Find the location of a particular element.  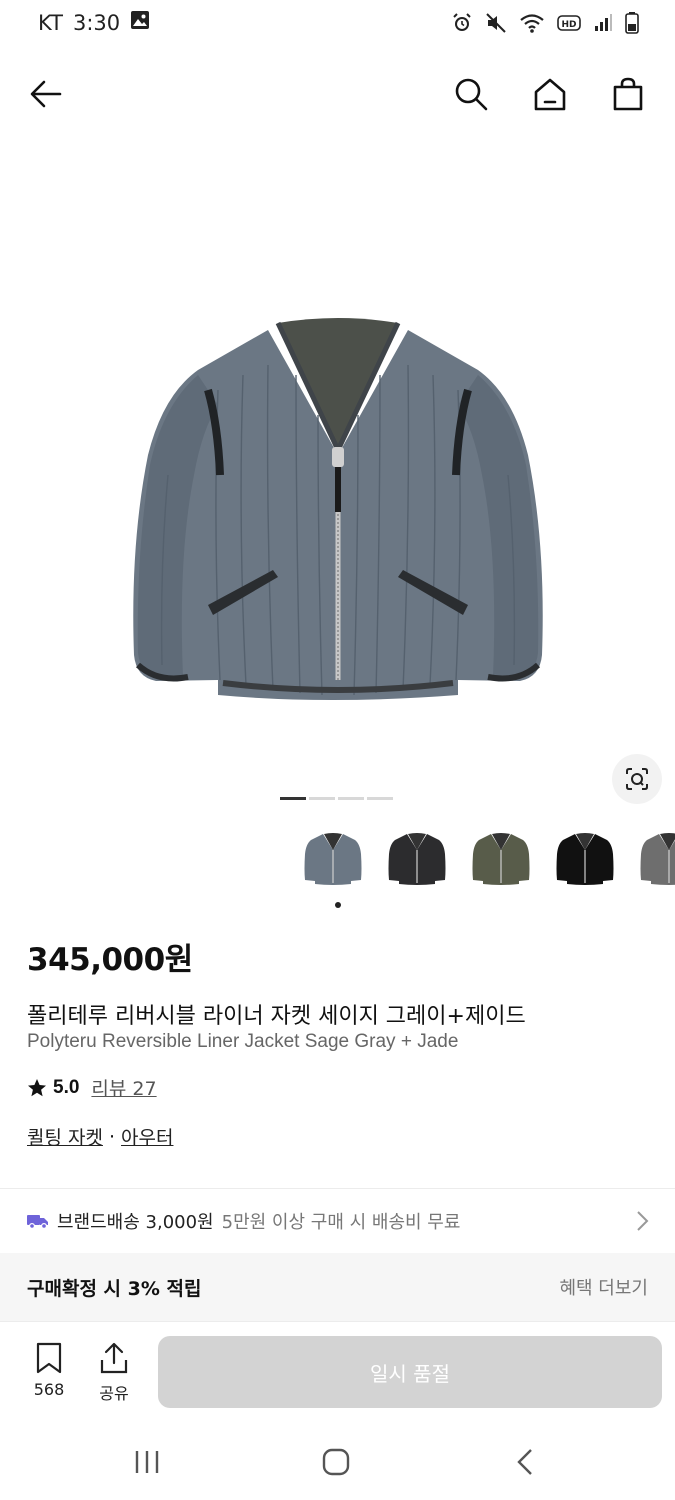

shopping-bag-icon is located at coordinates (628, 94).